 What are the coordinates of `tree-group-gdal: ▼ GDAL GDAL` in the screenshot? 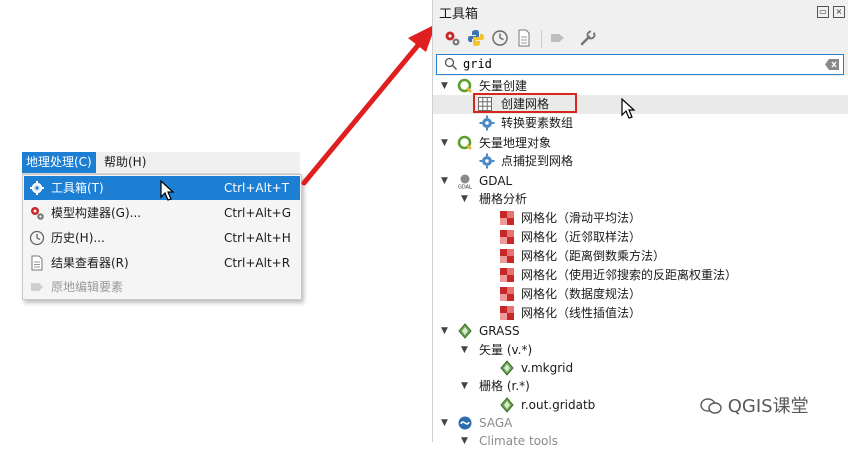 It's located at (640, 181).